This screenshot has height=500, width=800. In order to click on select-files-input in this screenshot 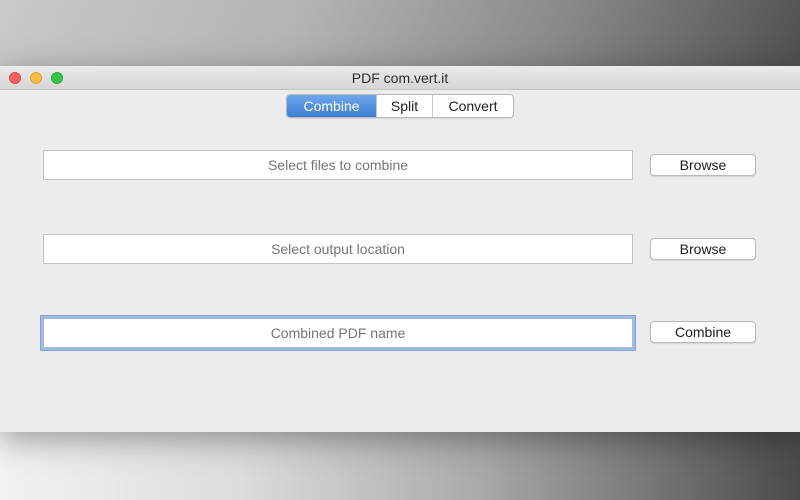, I will do `click(338, 165)`.